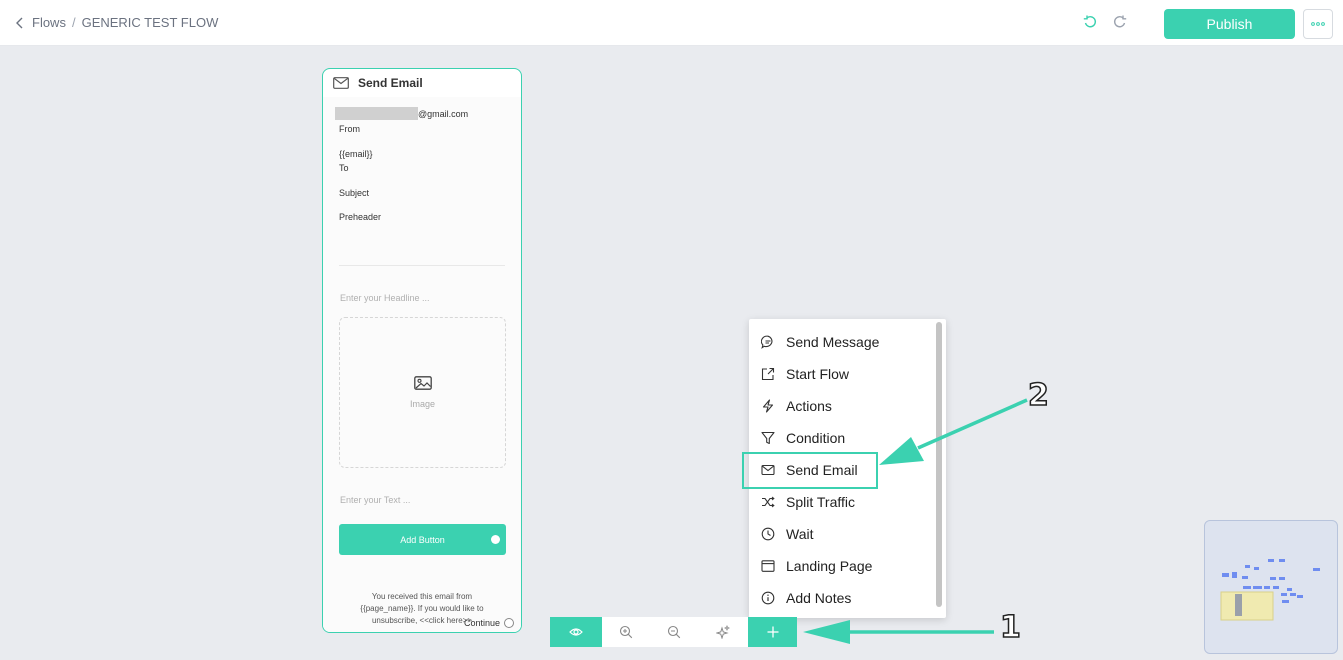 The image size is (1343, 660). Describe the element at coordinates (1229, 24) in the screenshot. I see `publish-button: Publish` at that location.